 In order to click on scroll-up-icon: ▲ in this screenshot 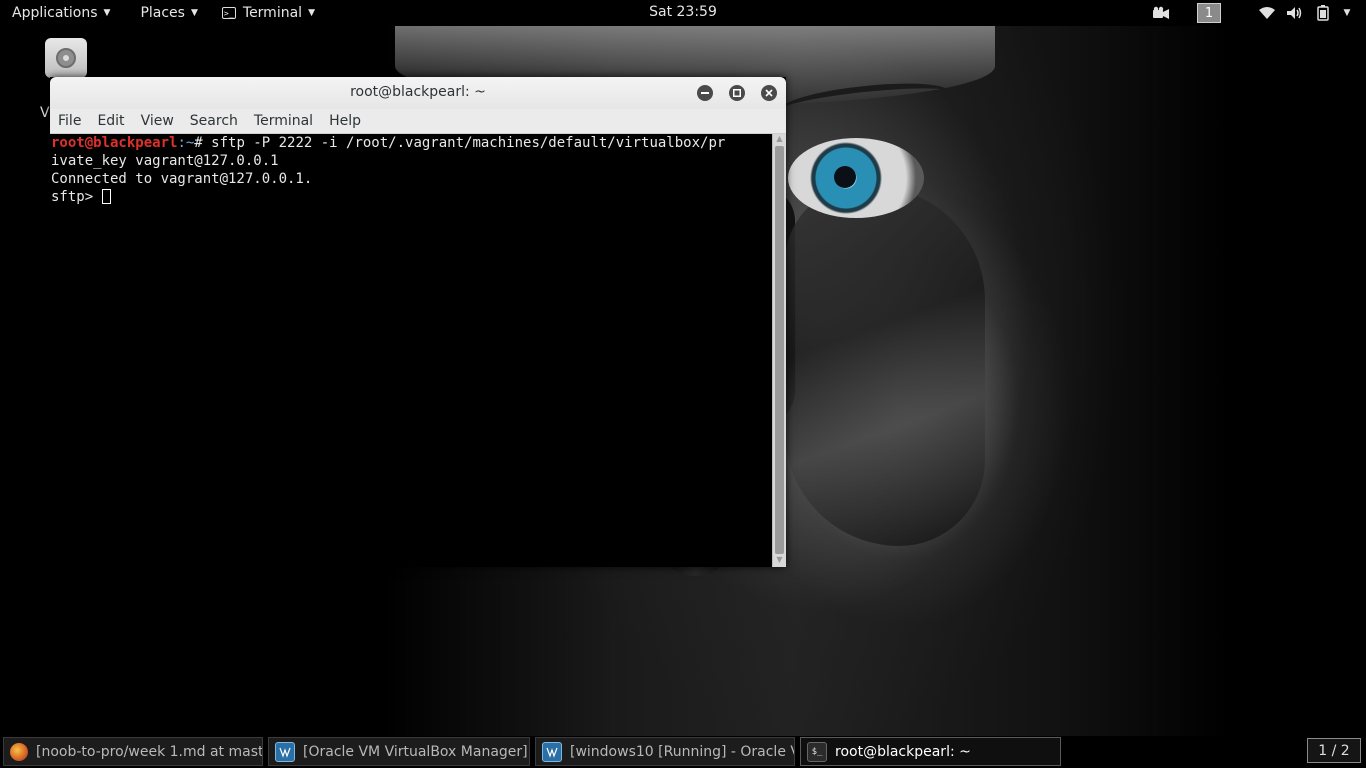, I will do `click(779, 140)`.